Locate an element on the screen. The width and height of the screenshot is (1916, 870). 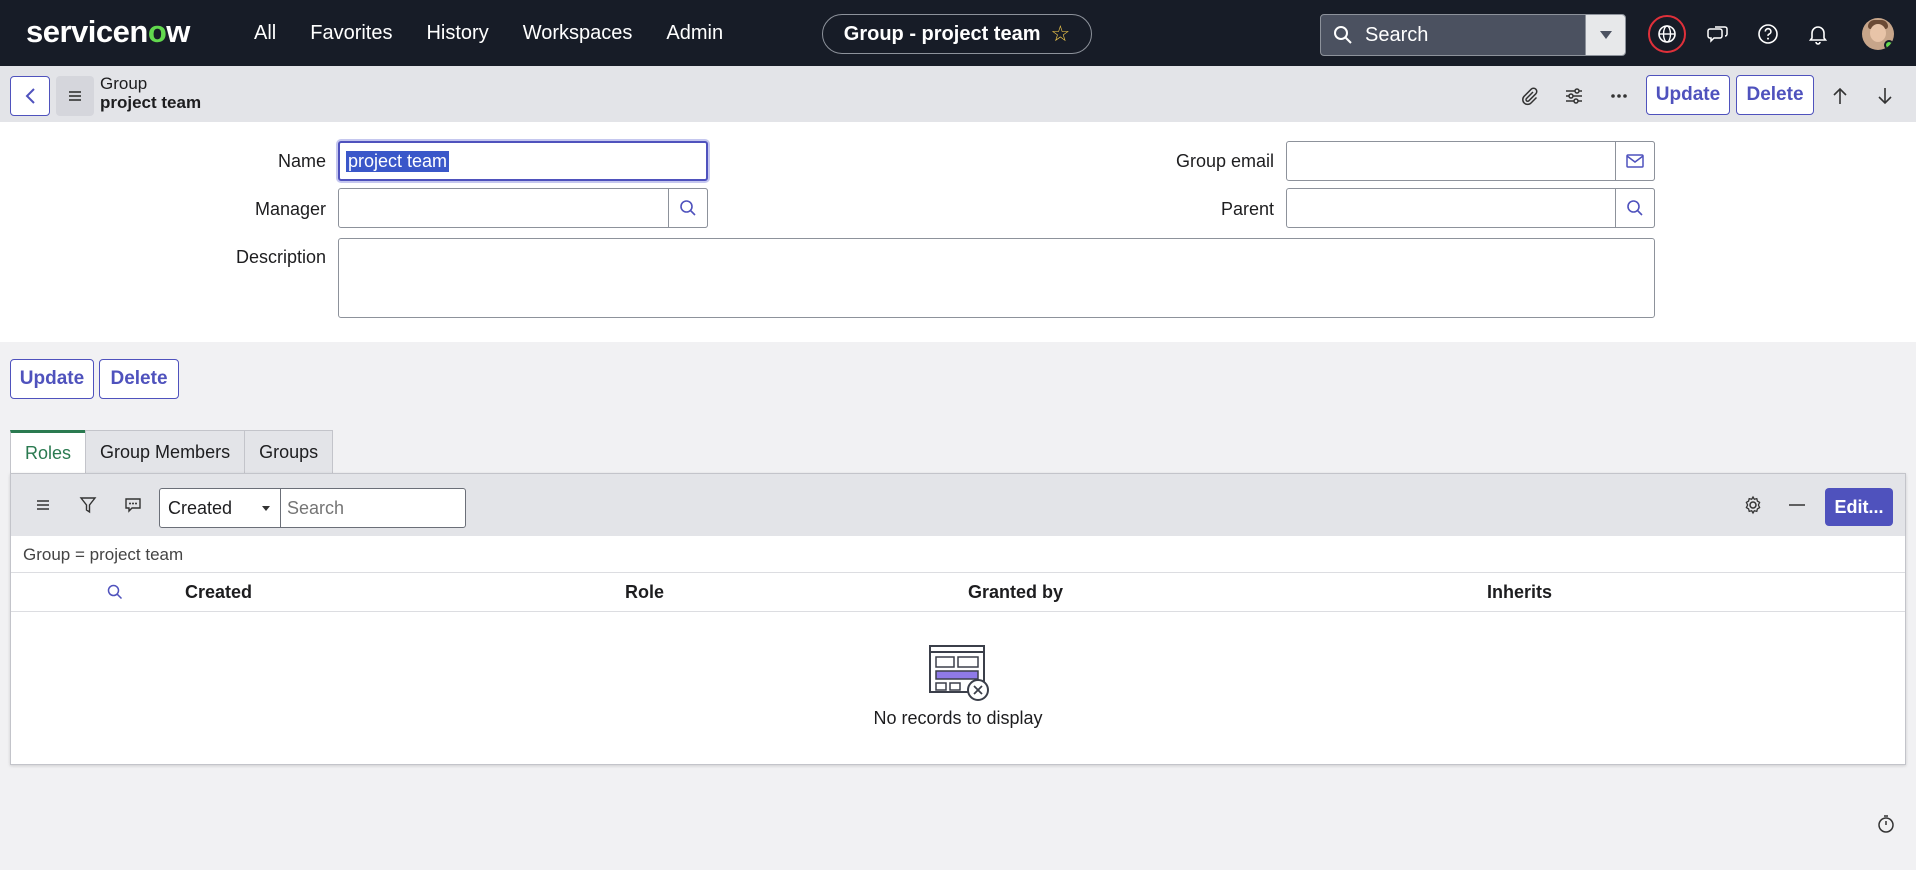
context-record-pill: Group - project team ☆ is located at coordinates (957, 34).